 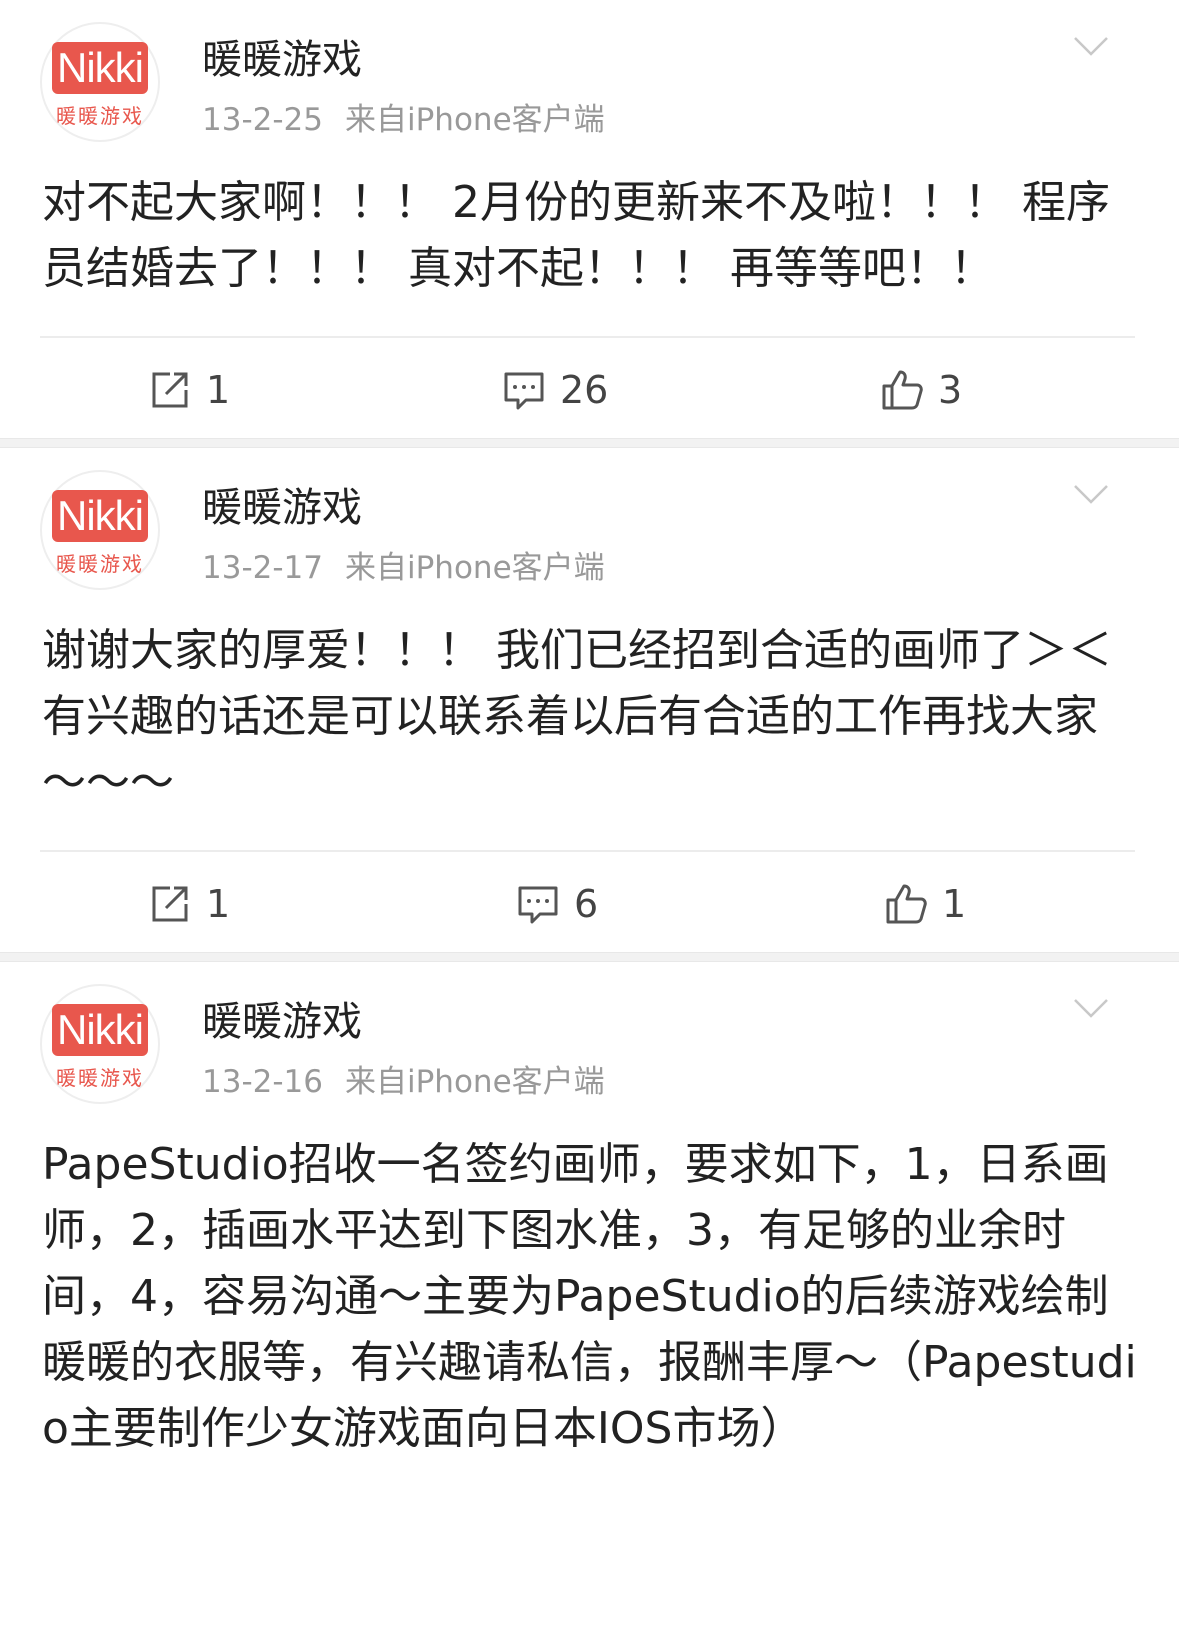 I want to click on action-bar: 1 26 3, so click(x=589, y=388).